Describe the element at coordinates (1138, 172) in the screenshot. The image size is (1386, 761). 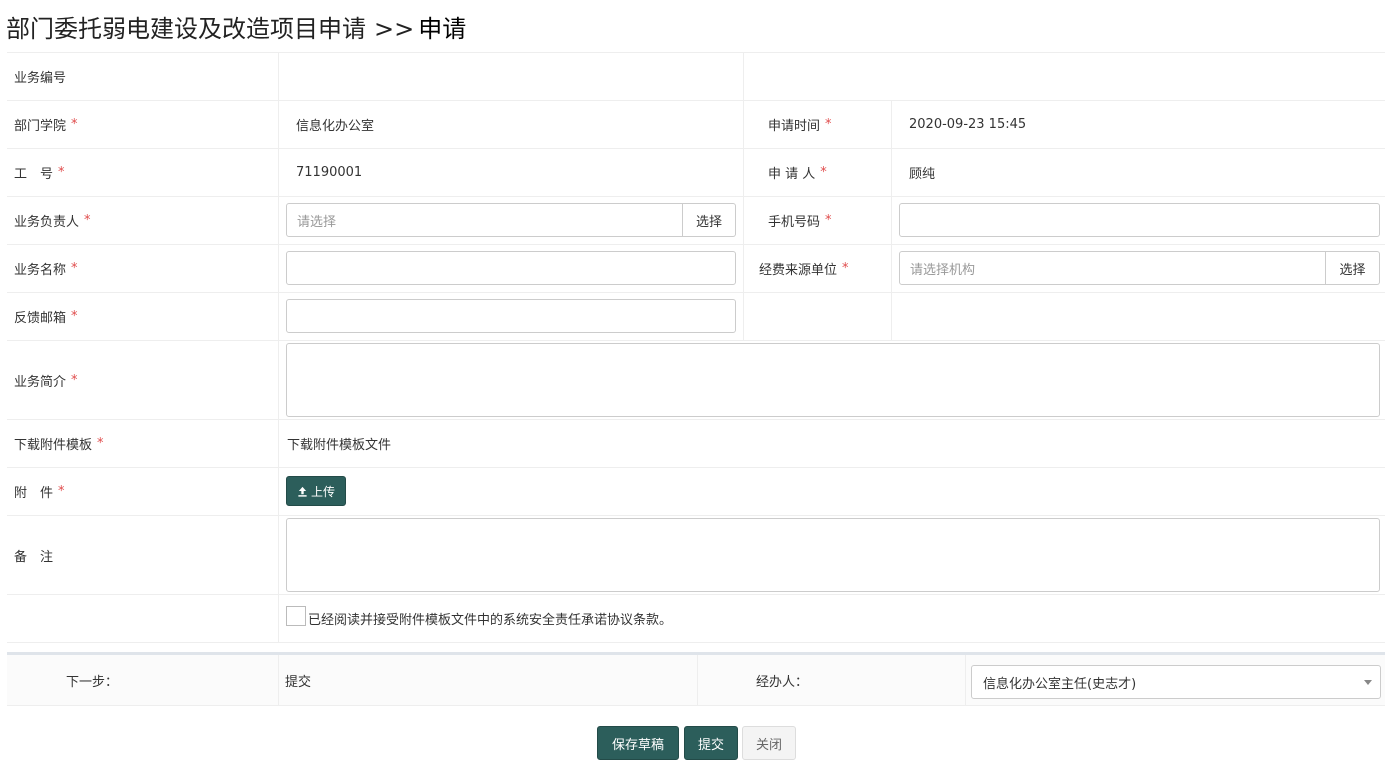
I see `applicant-value: 顾纯` at that location.